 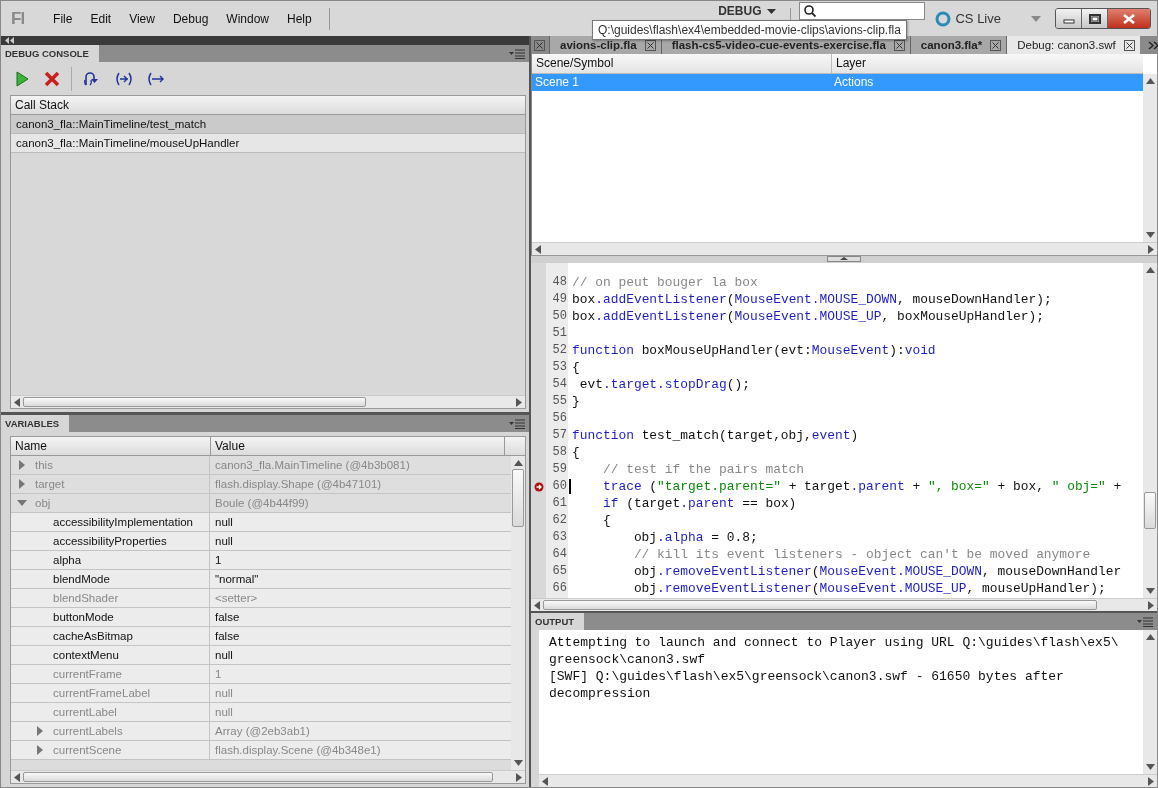 What do you see at coordinates (844, 259) in the screenshot?
I see `splitter-handle-icon` at bounding box center [844, 259].